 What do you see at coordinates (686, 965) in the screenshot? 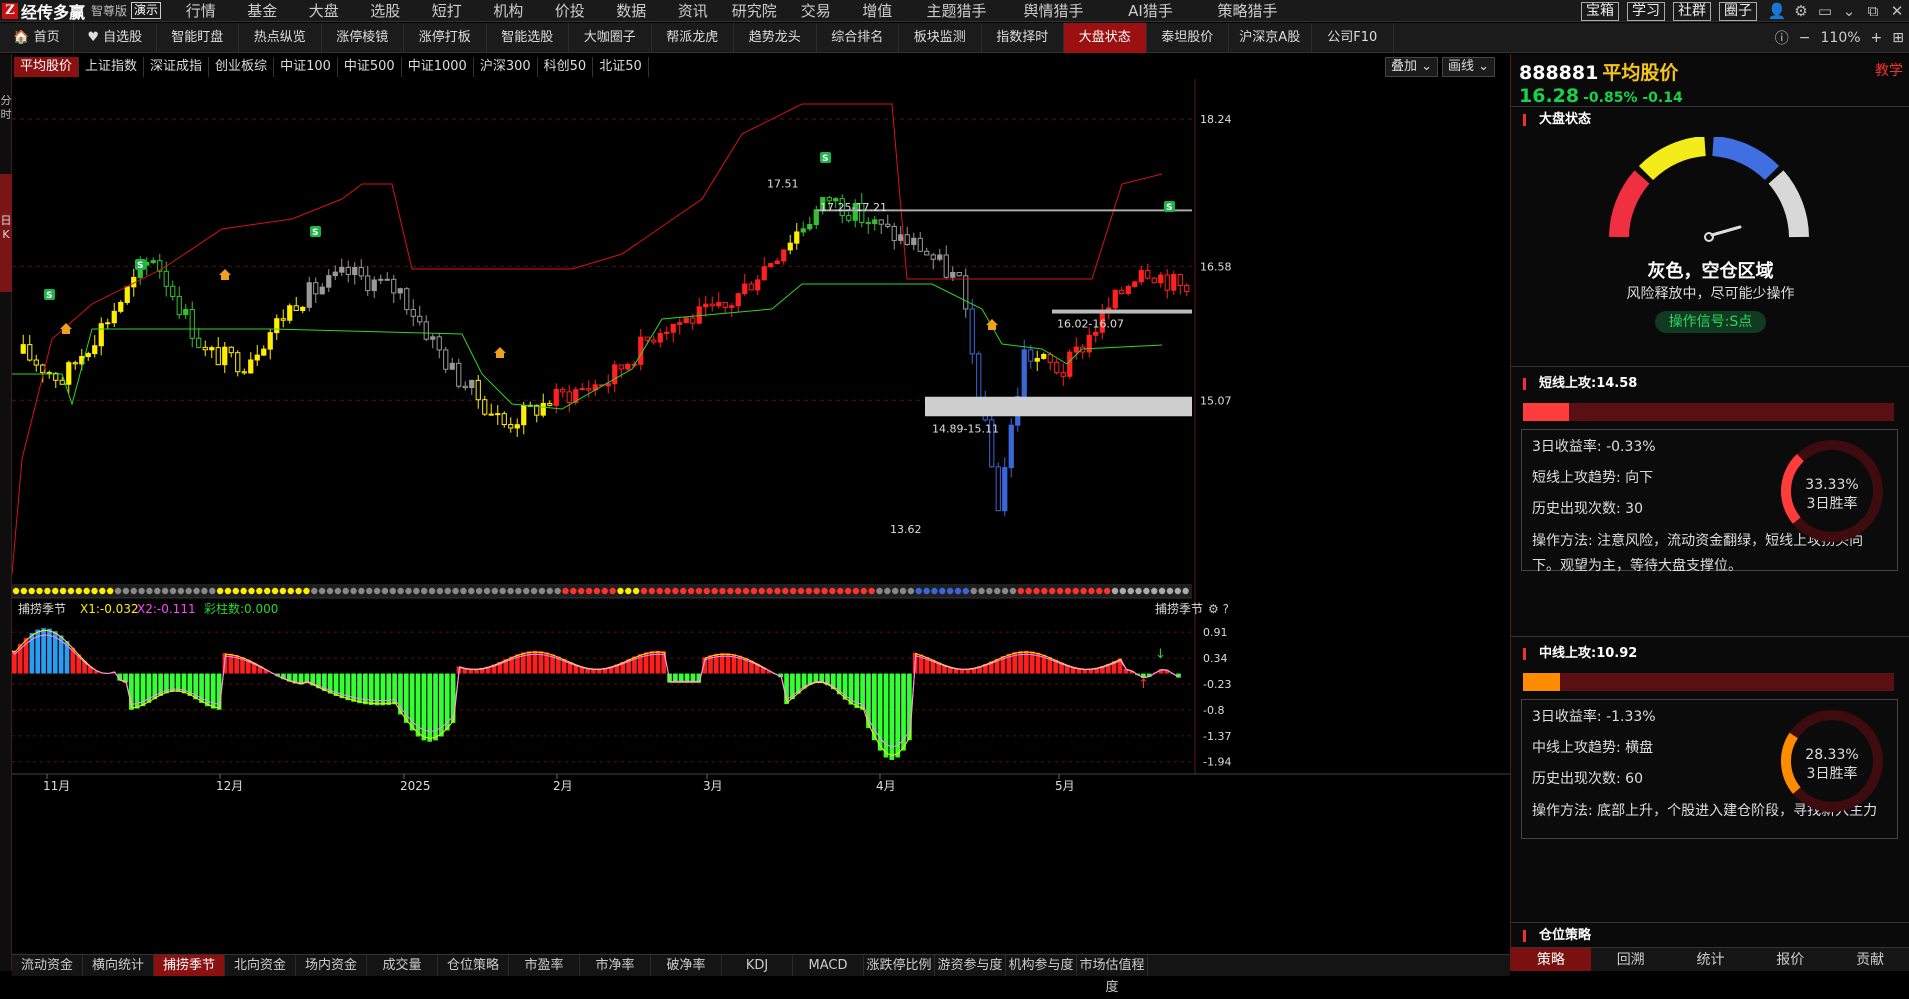
I see `indicator-tab-9: 破净率` at bounding box center [686, 965].